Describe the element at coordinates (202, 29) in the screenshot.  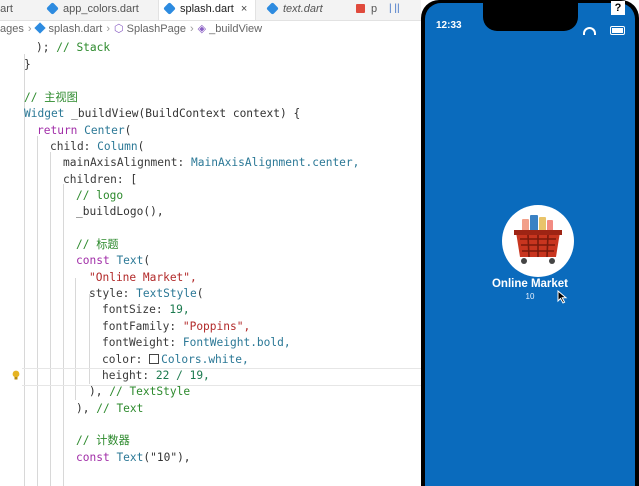
I see `cube-icon: ◈` at that location.